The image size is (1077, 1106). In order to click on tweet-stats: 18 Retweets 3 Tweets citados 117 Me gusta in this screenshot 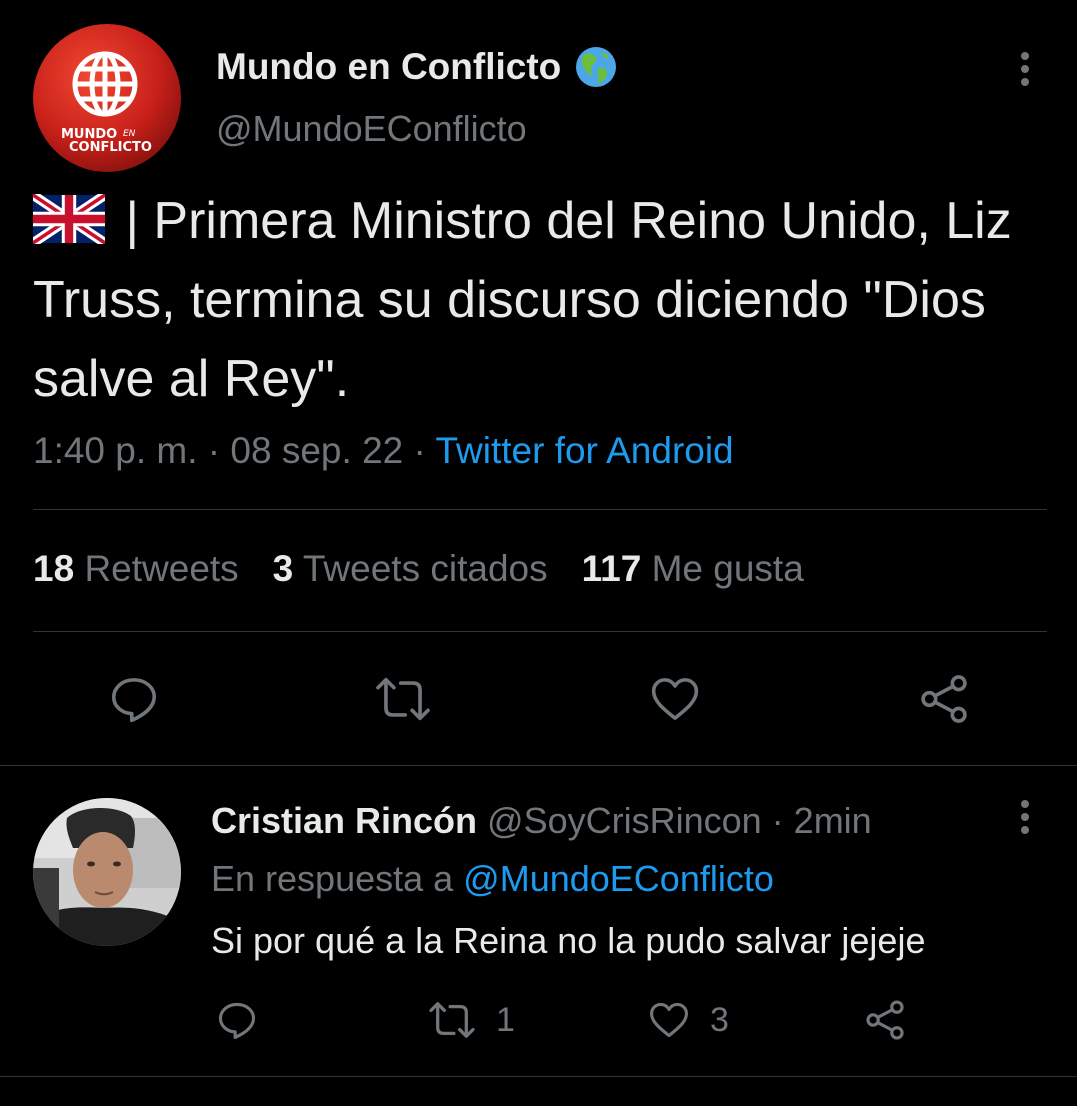, I will do `click(435, 569)`.